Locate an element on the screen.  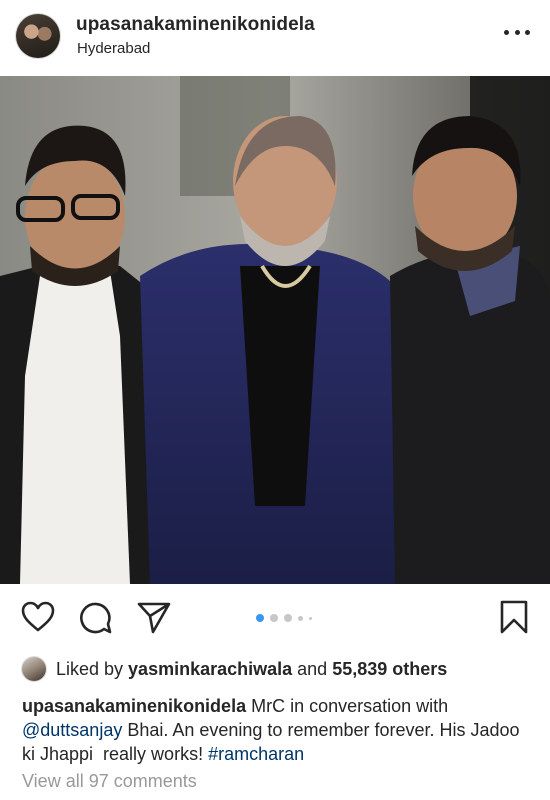
caption-text: MrC in conversation with is located at coordinates (350, 706).